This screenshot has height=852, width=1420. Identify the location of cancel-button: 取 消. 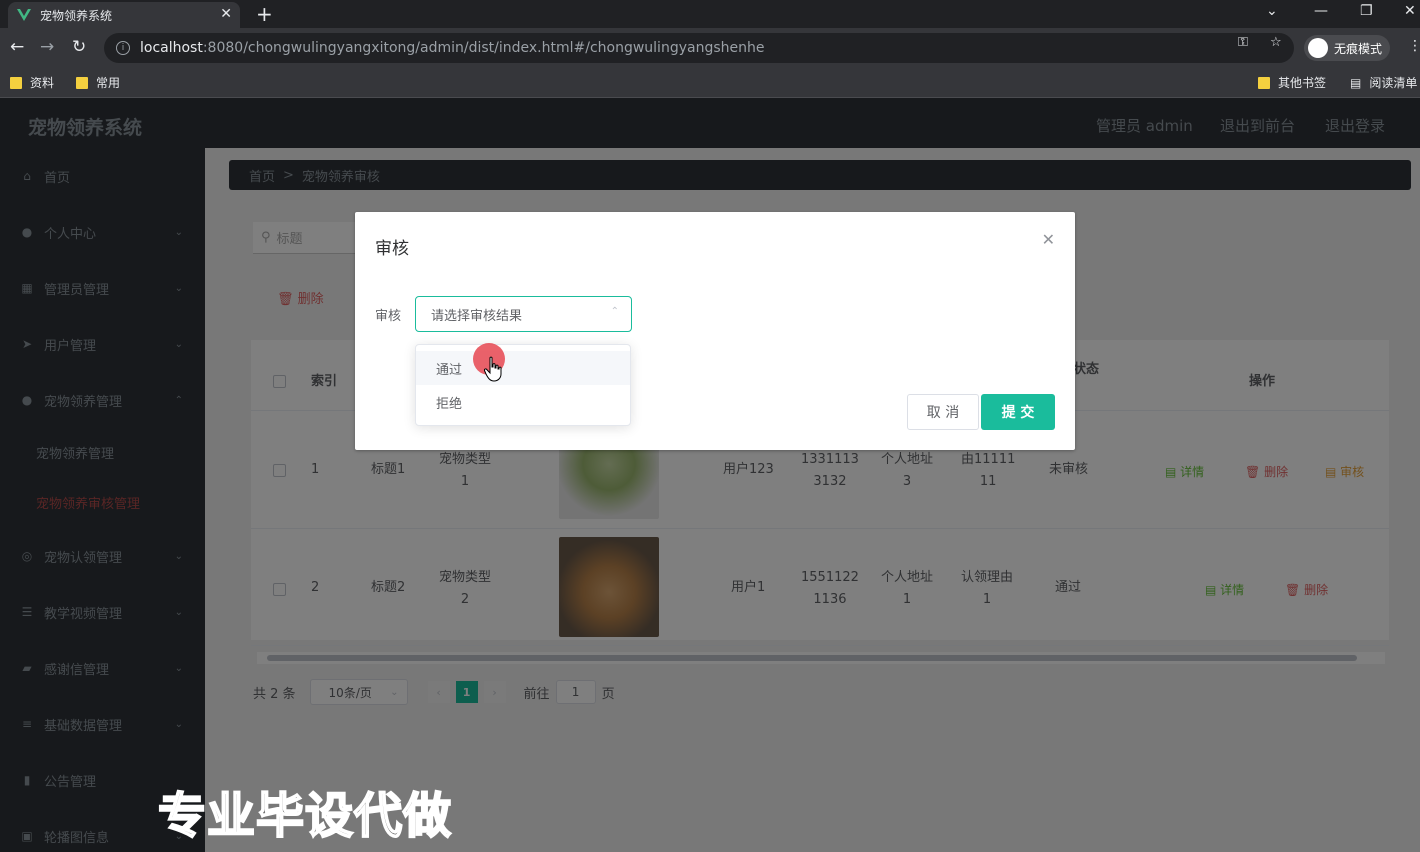
(943, 412).